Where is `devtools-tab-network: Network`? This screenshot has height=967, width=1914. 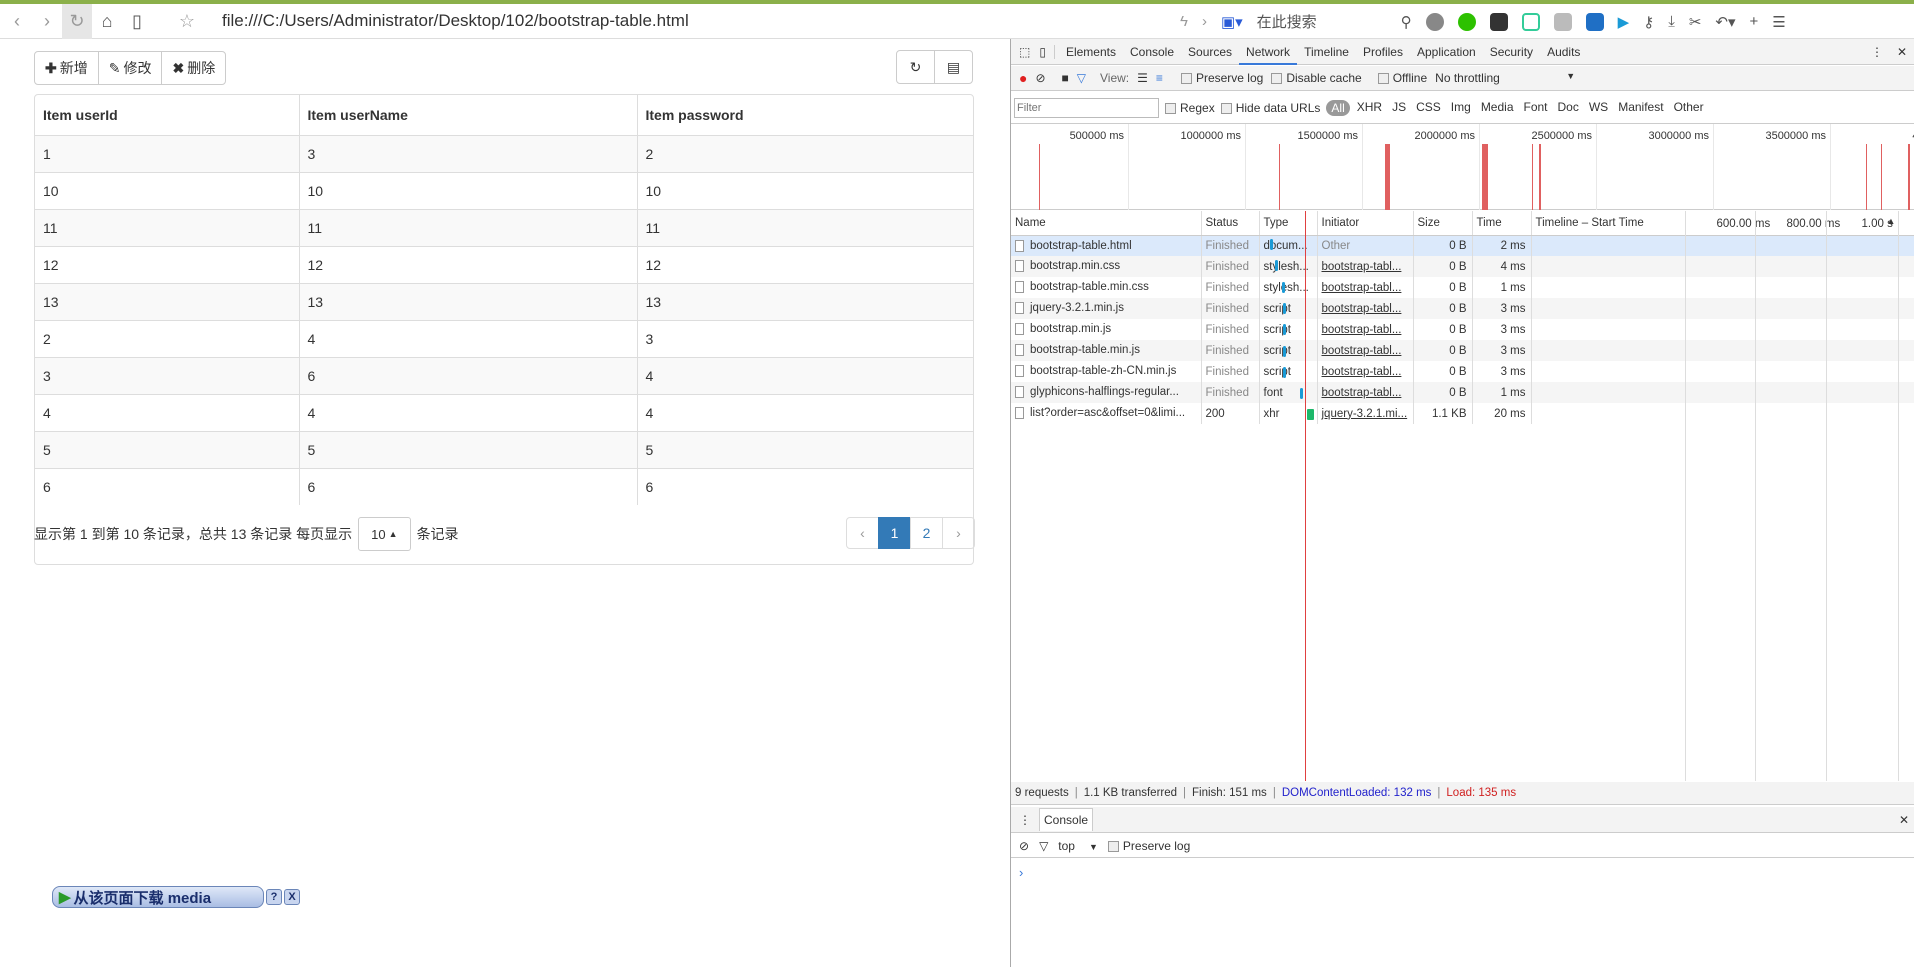 devtools-tab-network: Network is located at coordinates (1268, 52).